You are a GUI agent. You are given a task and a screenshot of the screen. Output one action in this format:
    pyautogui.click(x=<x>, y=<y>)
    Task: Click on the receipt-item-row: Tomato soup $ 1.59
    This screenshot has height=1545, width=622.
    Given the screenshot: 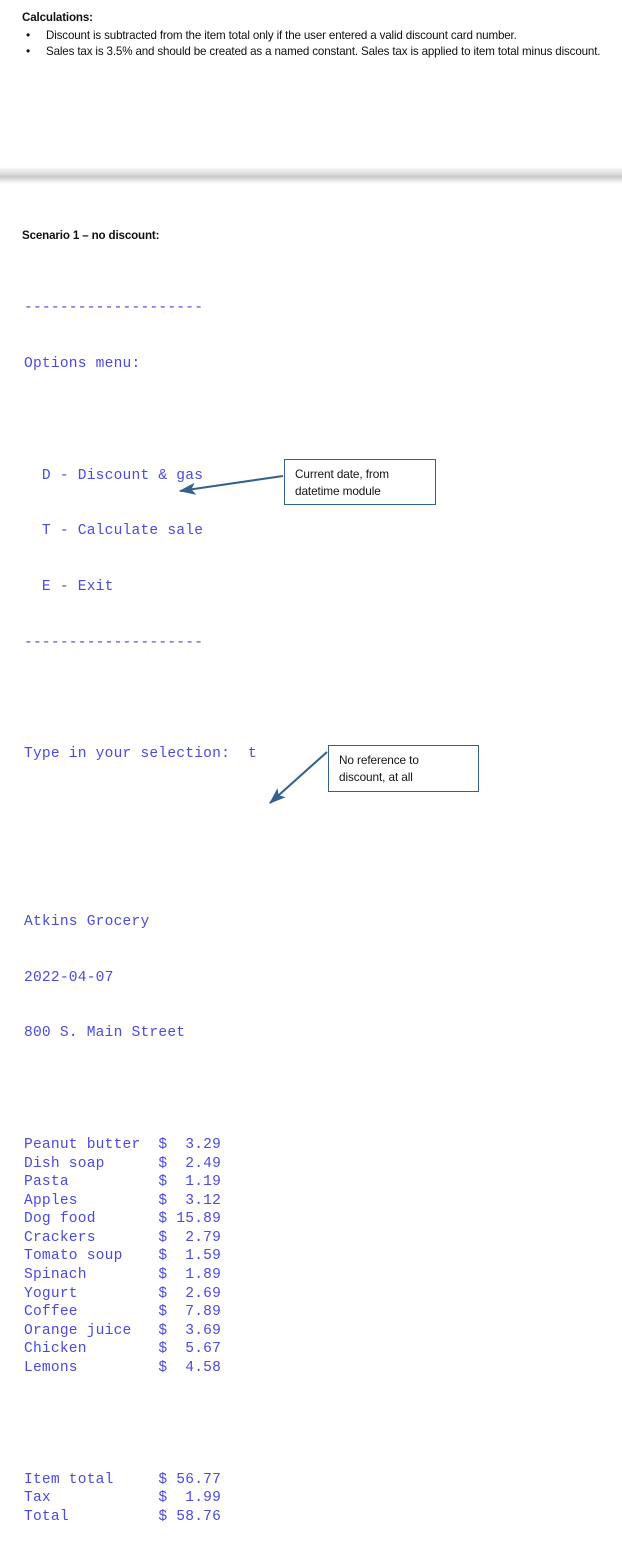 What is the action you would take?
    pyautogui.click(x=123, y=1256)
    